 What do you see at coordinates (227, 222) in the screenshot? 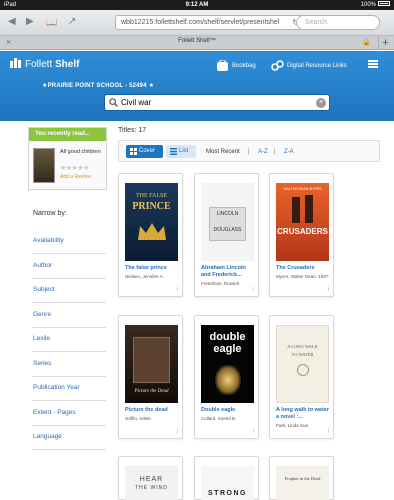
I see `book-cover: LINCOLN DOUGLASS` at bounding box center [227, 222].